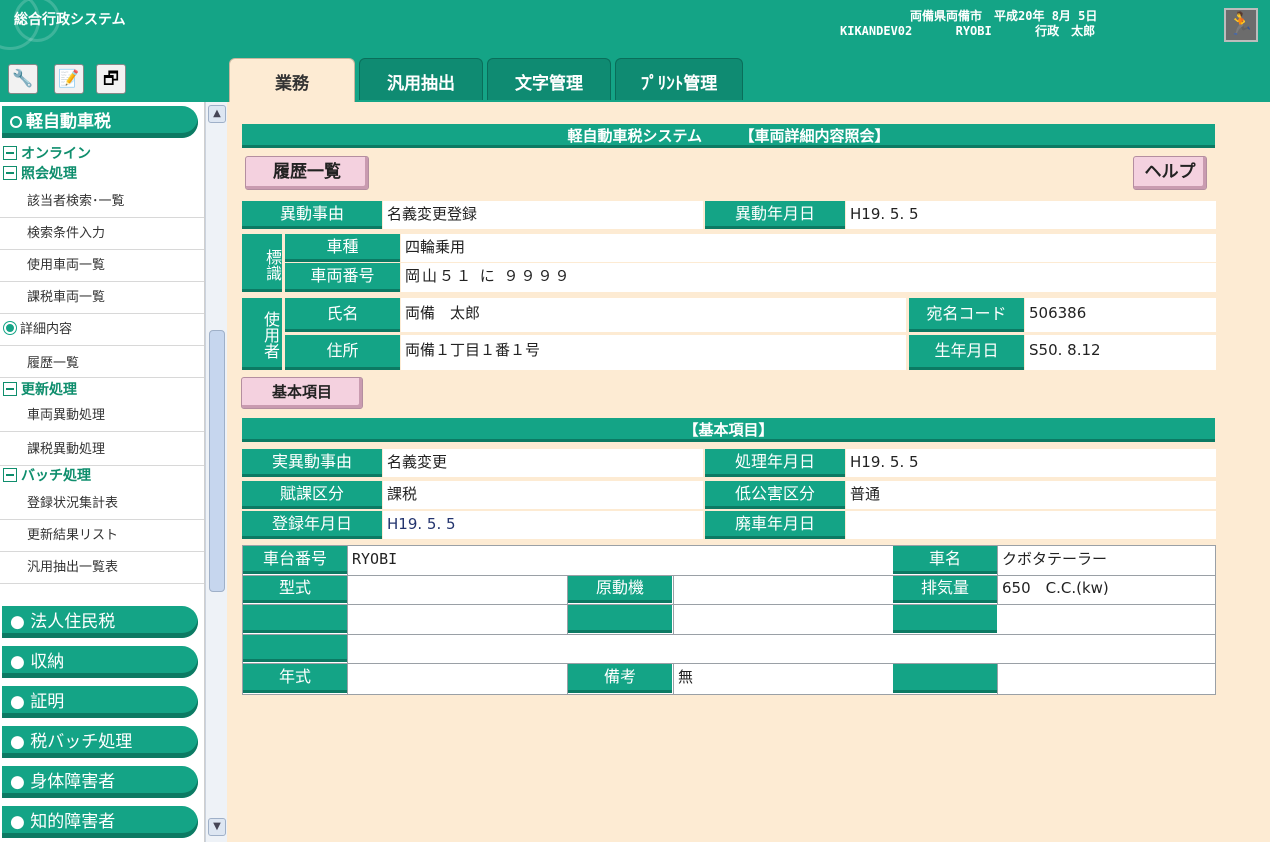  I want to click on fuka-kubun-value: 課税, so click(543, 495).